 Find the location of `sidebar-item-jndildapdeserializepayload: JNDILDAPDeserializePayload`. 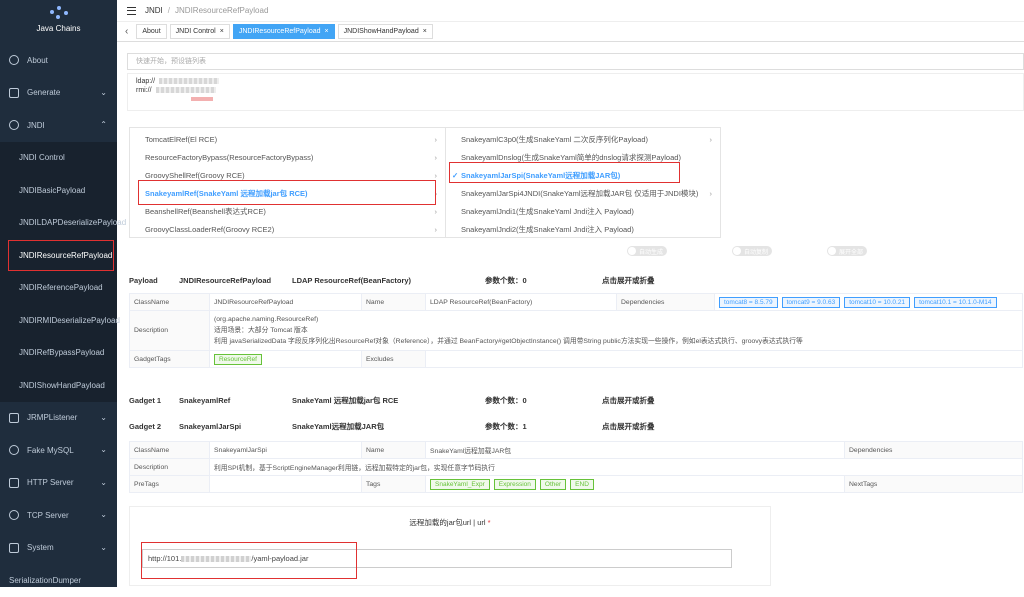

sidebar-item-jndildapdeserializepayload: JNDILDAPDeserializePayload is located at coordinates (63, 222).